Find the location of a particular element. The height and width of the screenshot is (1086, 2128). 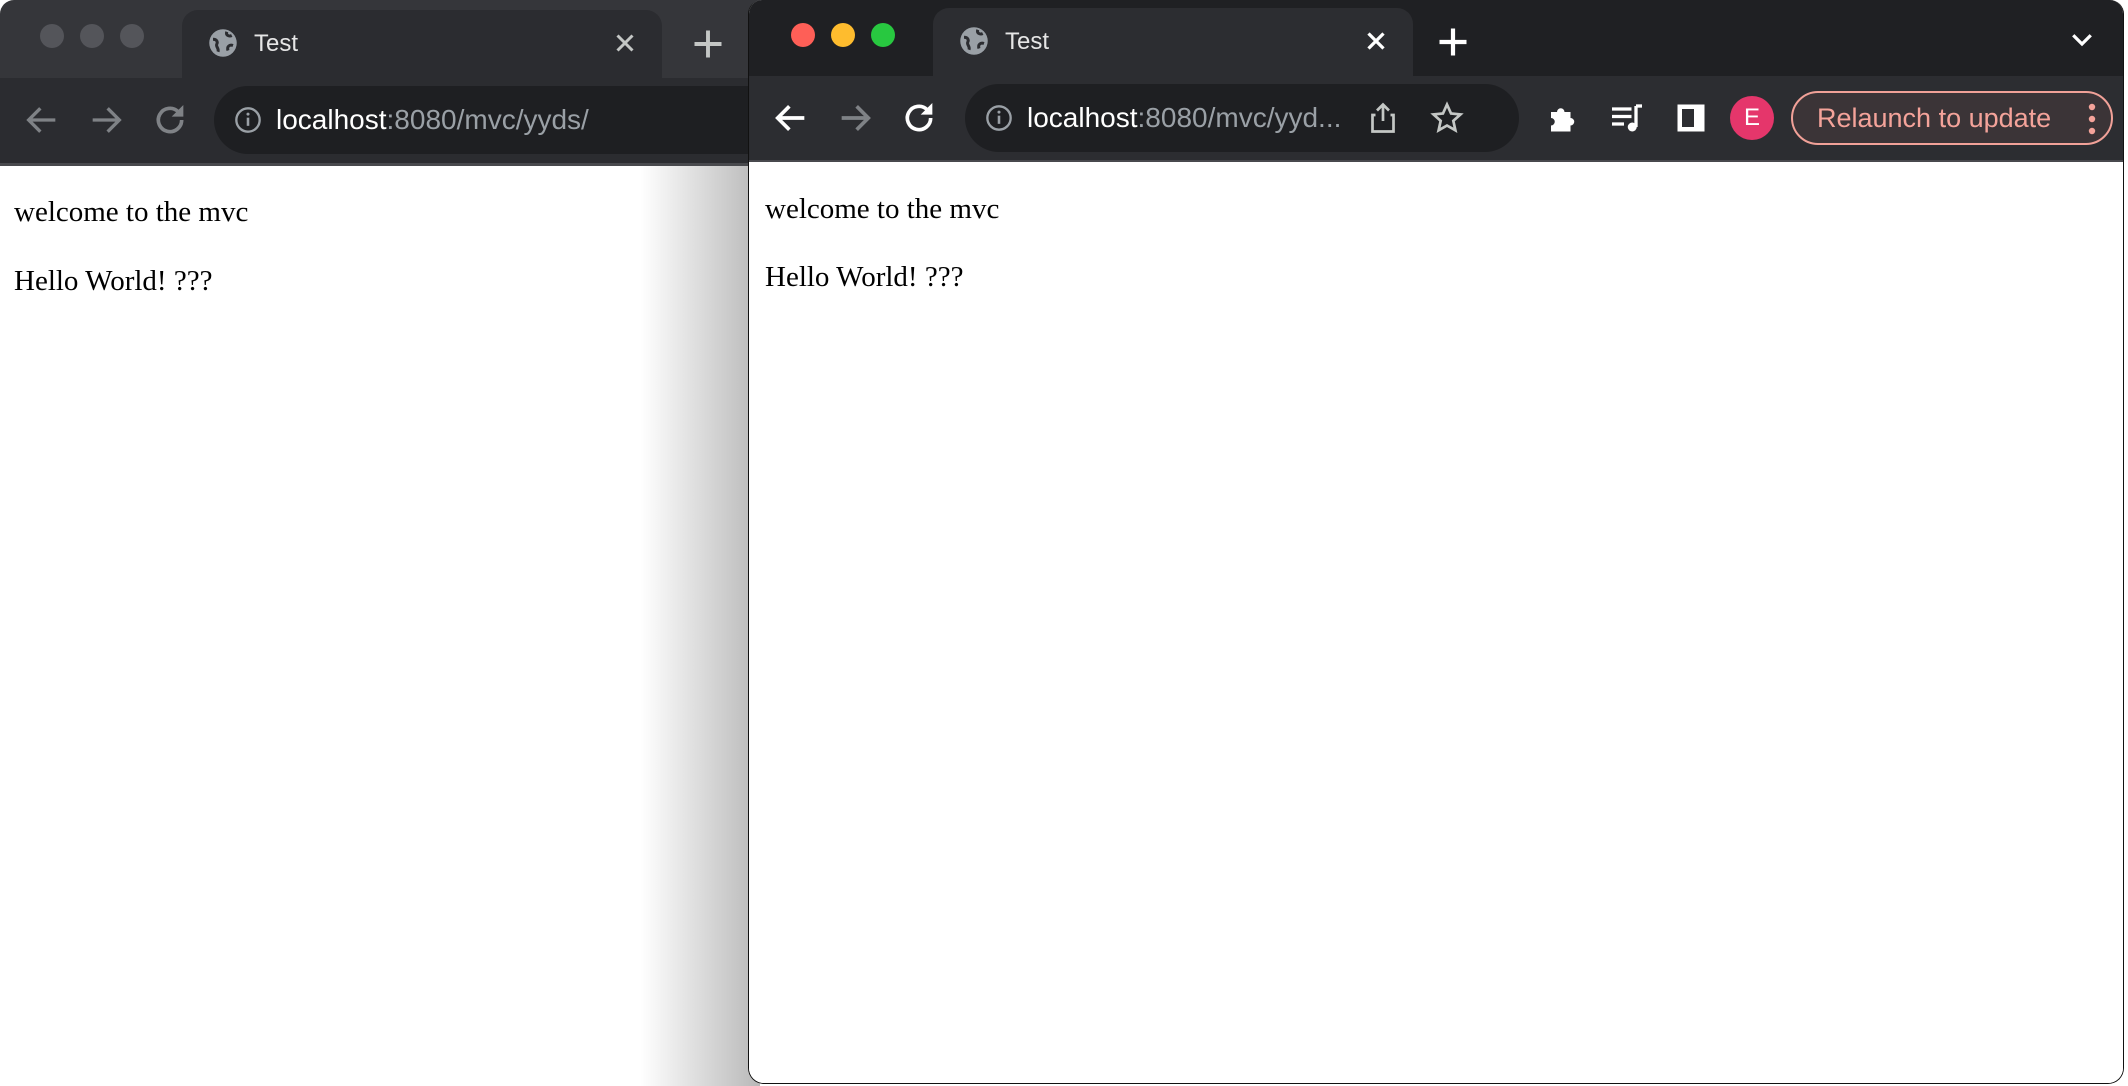

playlist-music-icon is located at coordinates (1627, 118).